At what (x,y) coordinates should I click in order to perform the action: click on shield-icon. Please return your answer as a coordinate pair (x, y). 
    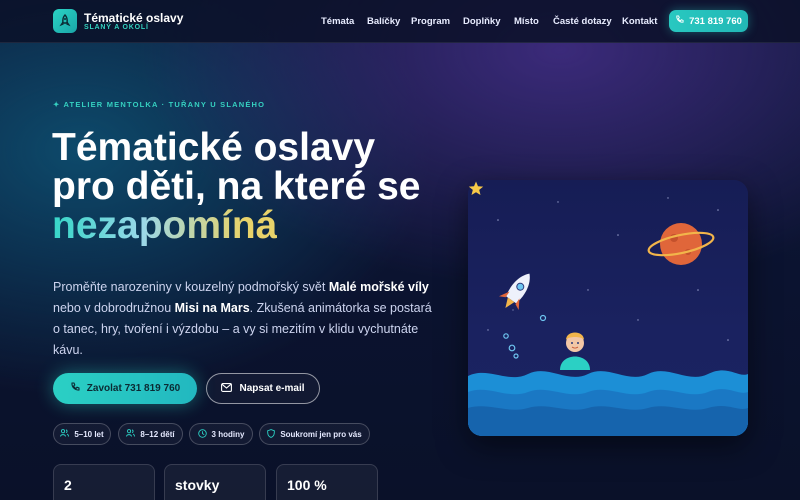
    Looking at the image, I should click on (271, 434).